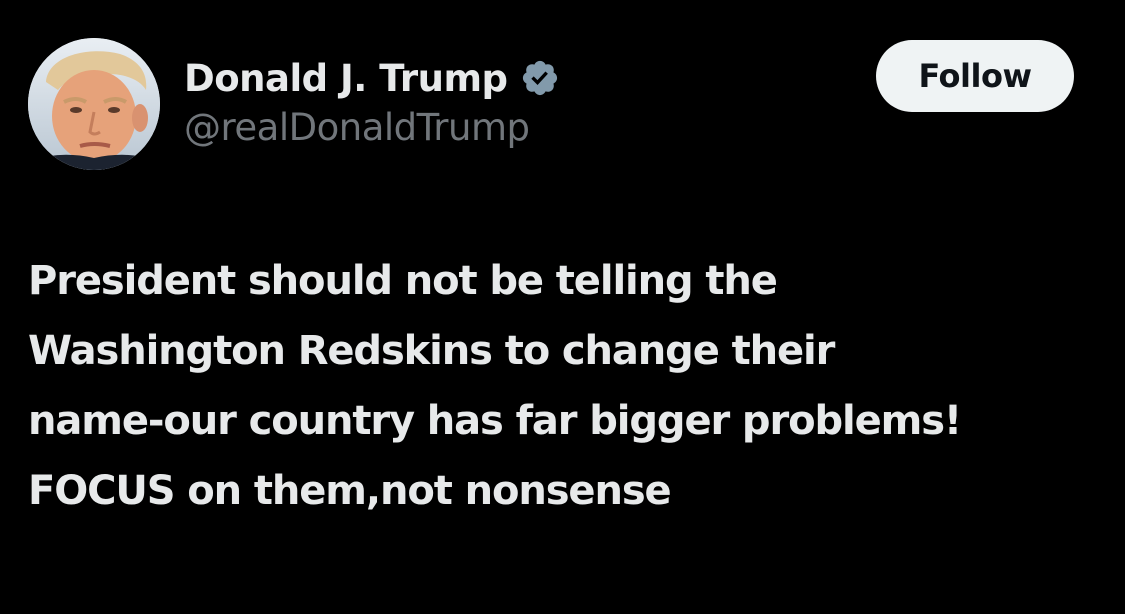  Describe the element at coordinates (346, 78) in the screenshot. I see `author-display-name: Donald J. Trump` at that location.